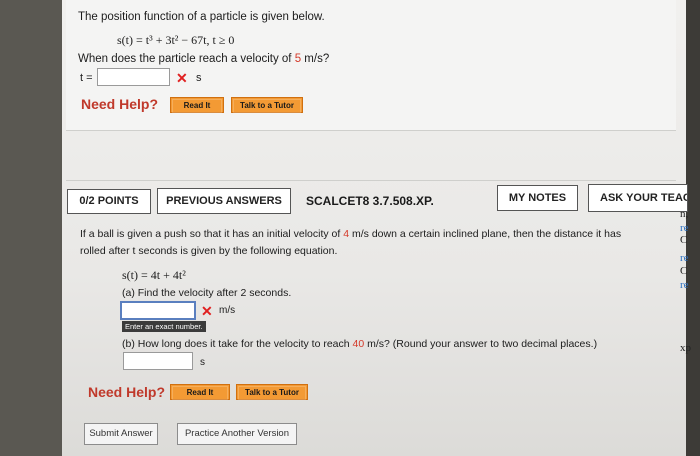 This screenshot has width=700, height=456. What do you see at coordinates (684, 214) in the screenshot?
I see `side-fragment: n,` at bounding box center [684, 214].